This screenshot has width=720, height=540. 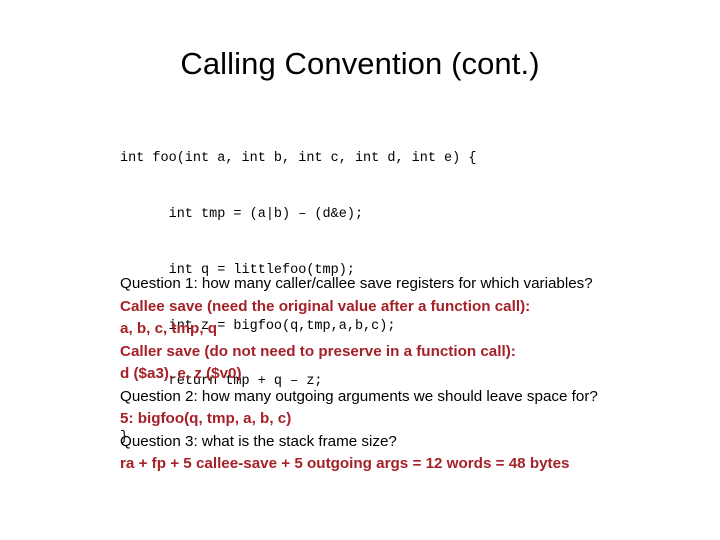 I want to click on answer-line: 5: bigfoo(q, tmp, a, b, c), so click(x=206, y=418).